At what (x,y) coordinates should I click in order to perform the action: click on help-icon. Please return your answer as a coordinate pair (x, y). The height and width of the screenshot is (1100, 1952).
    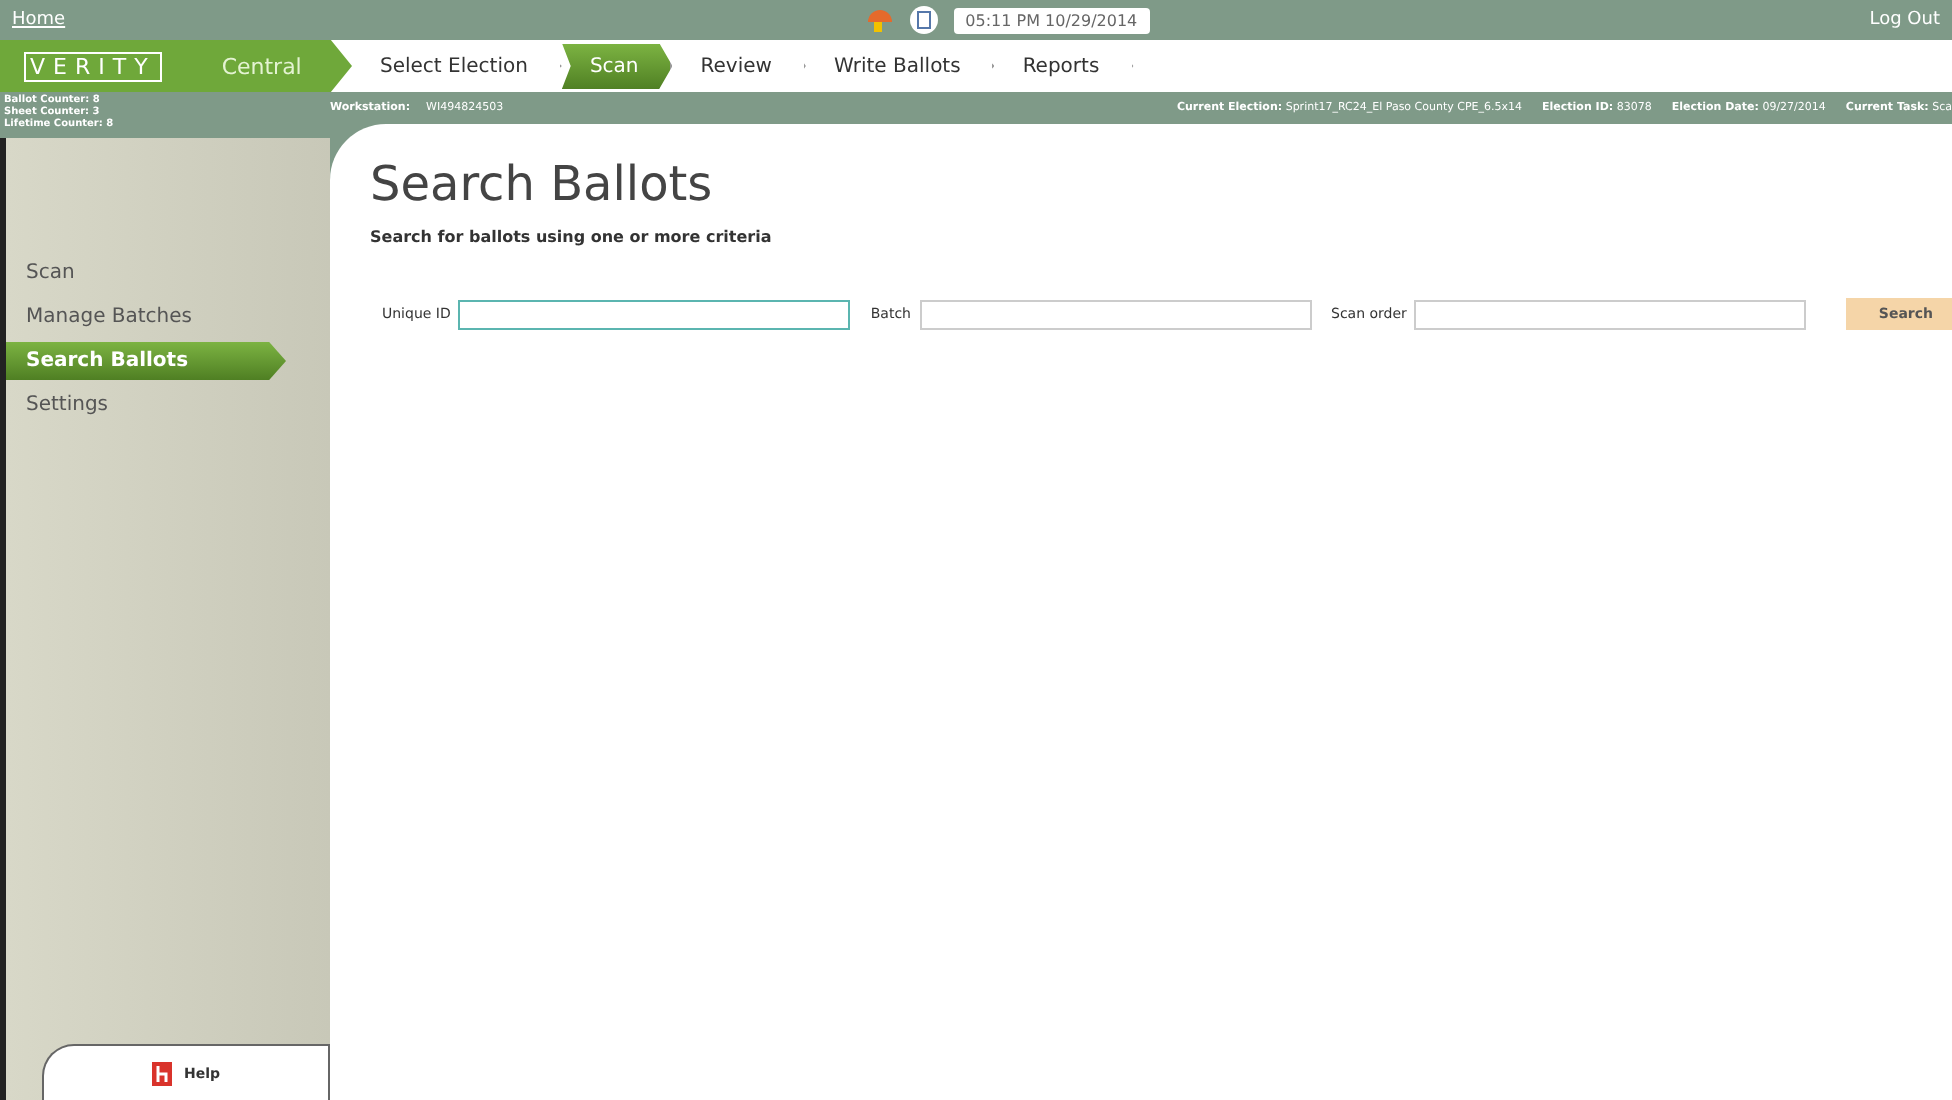
    Looking at the image, I should click on (161, 1073).